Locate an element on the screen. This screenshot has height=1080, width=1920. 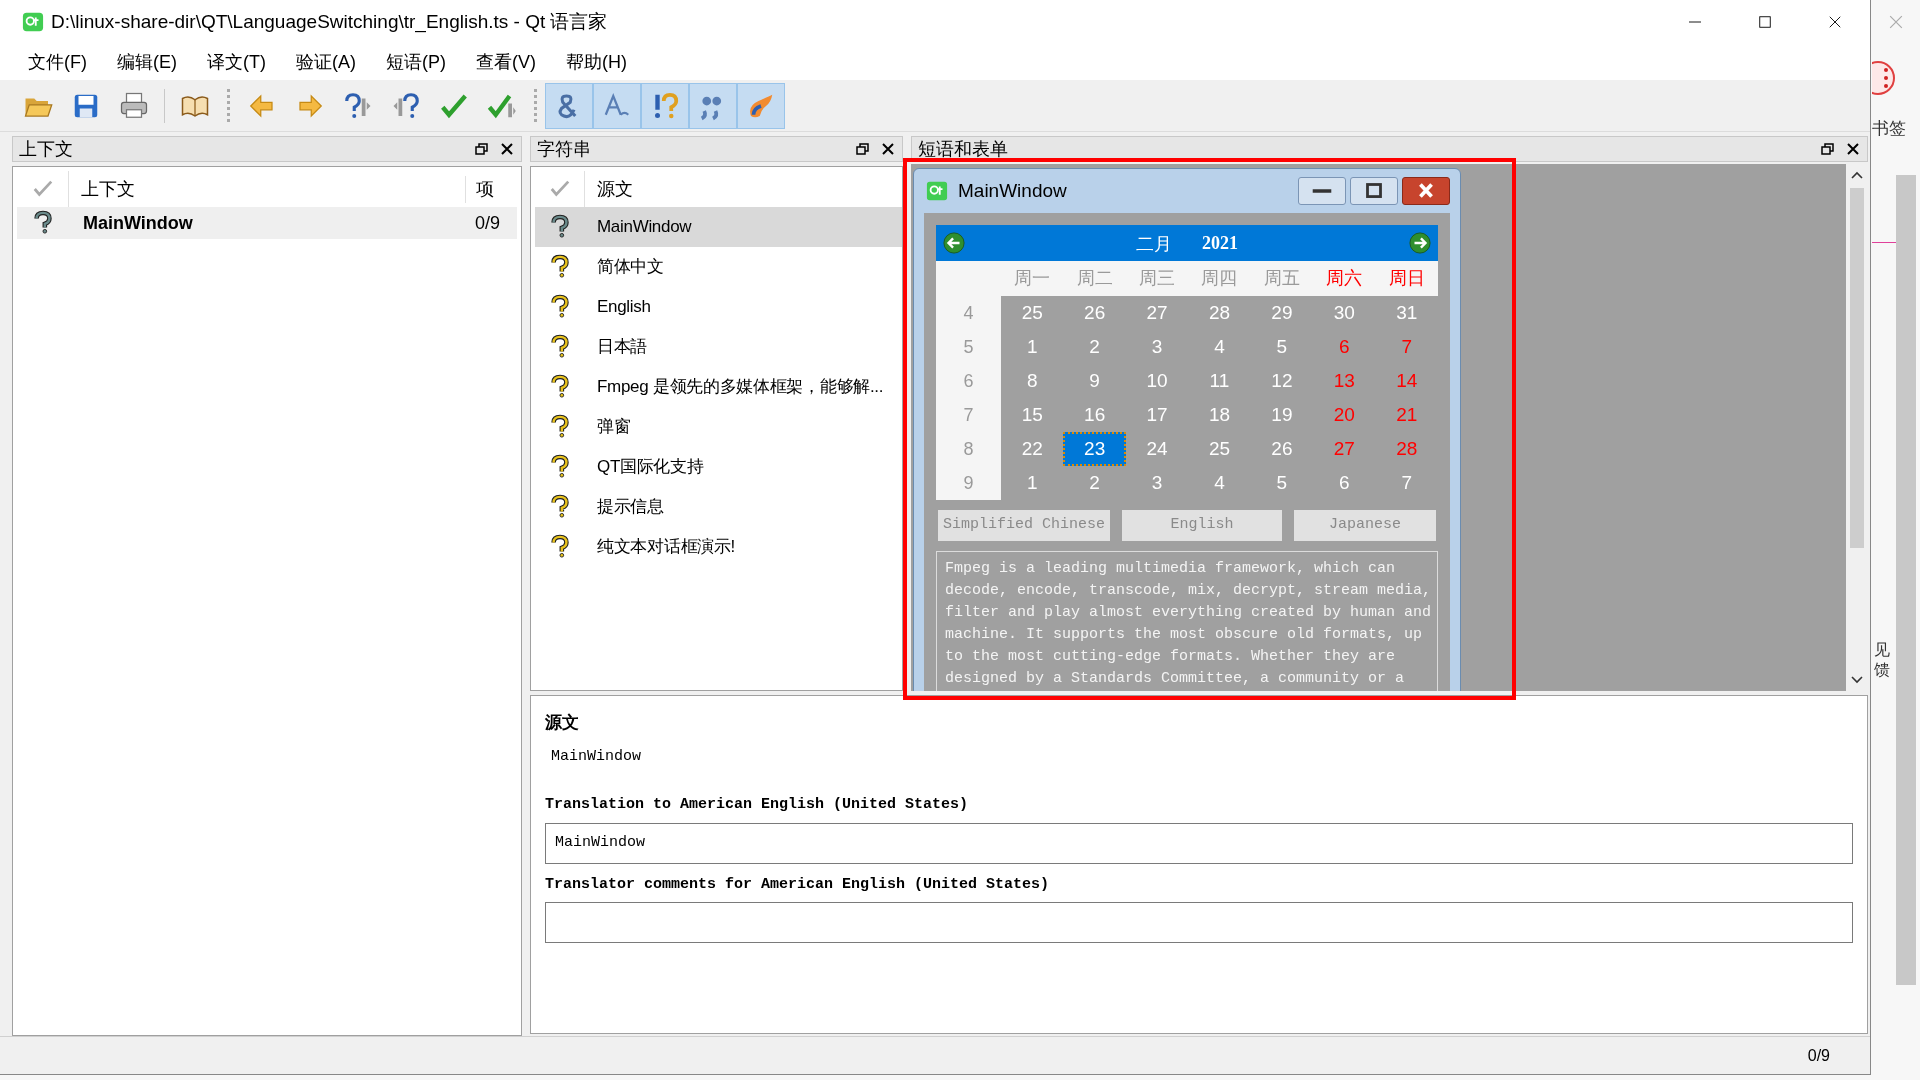
question-arrow-icon is located at coordinates (406, 105).